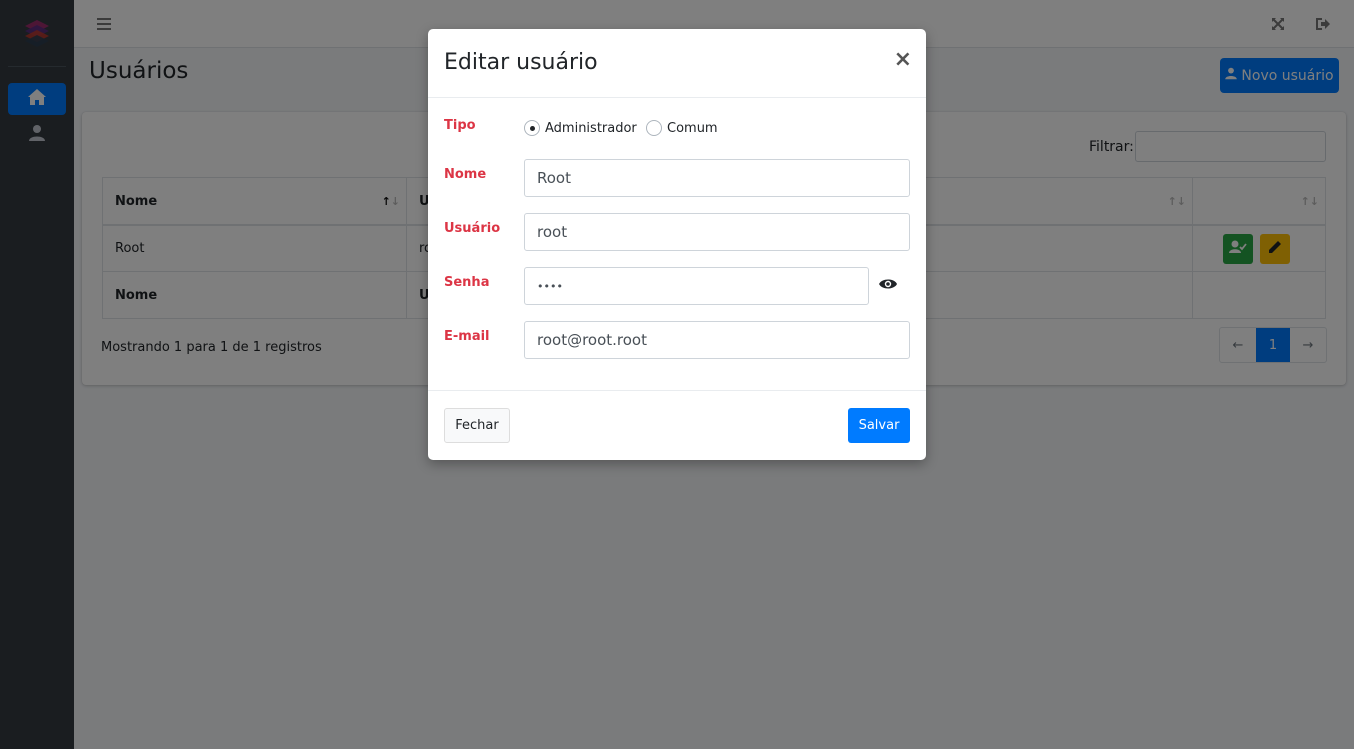  I want to click on eye-icon, so click(889, 285).